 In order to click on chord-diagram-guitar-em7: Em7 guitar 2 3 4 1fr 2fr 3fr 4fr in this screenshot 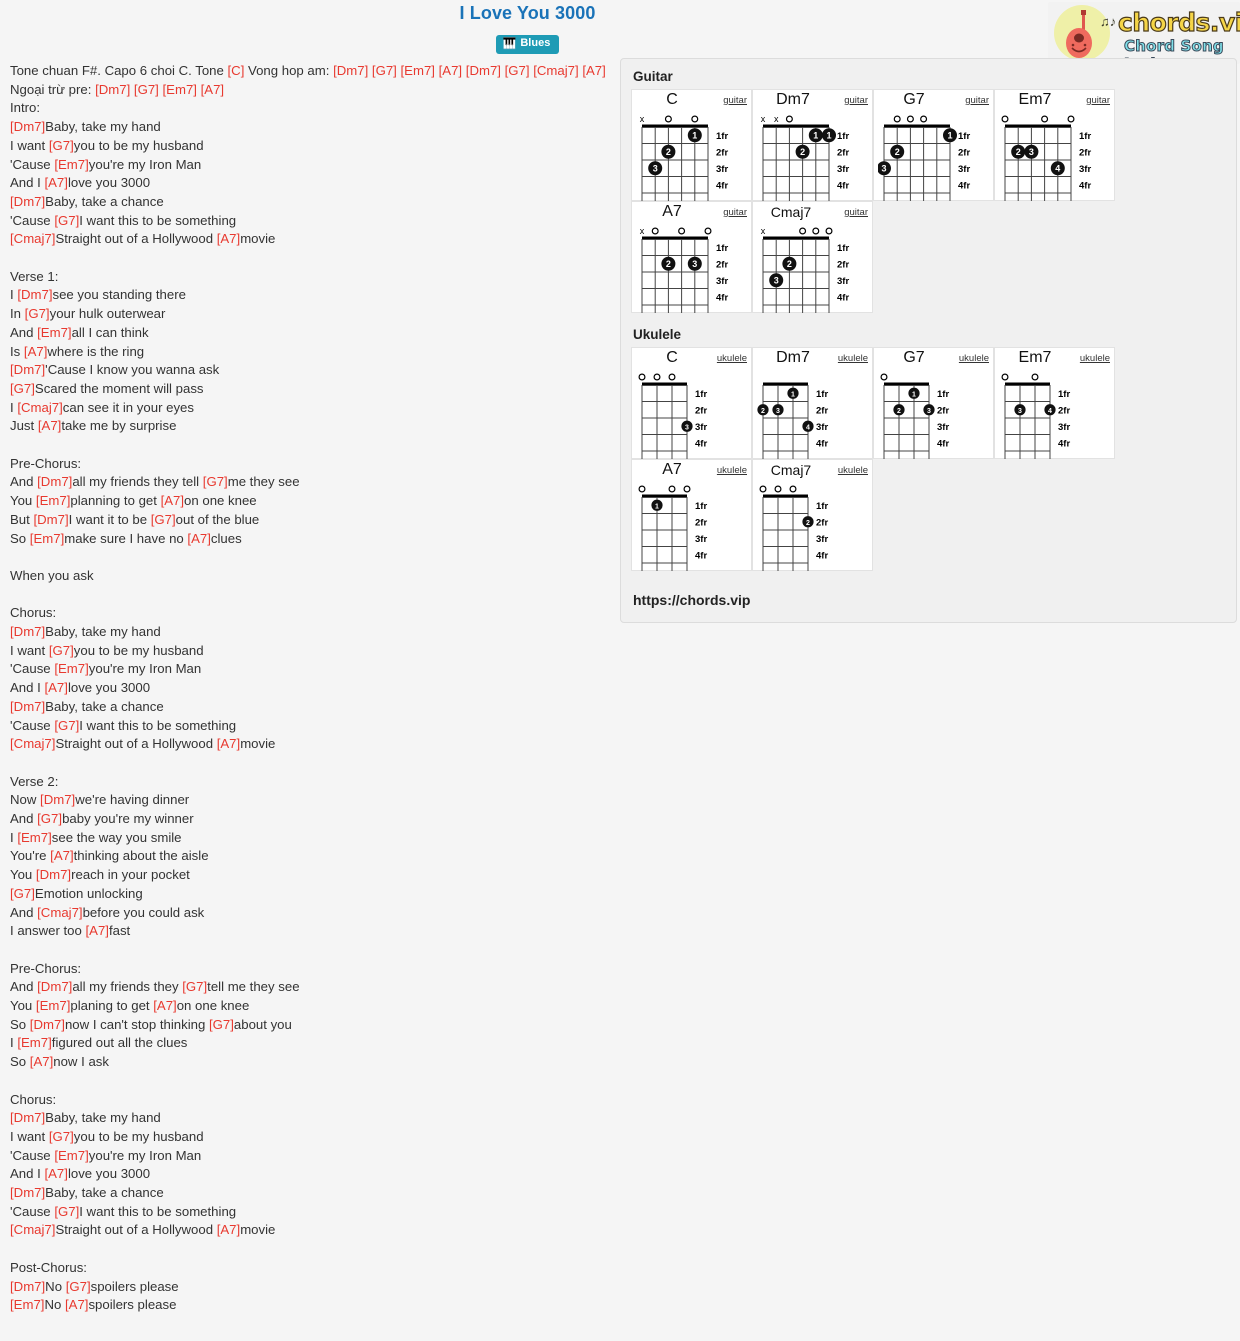, I will do `click(1054, 145)`.